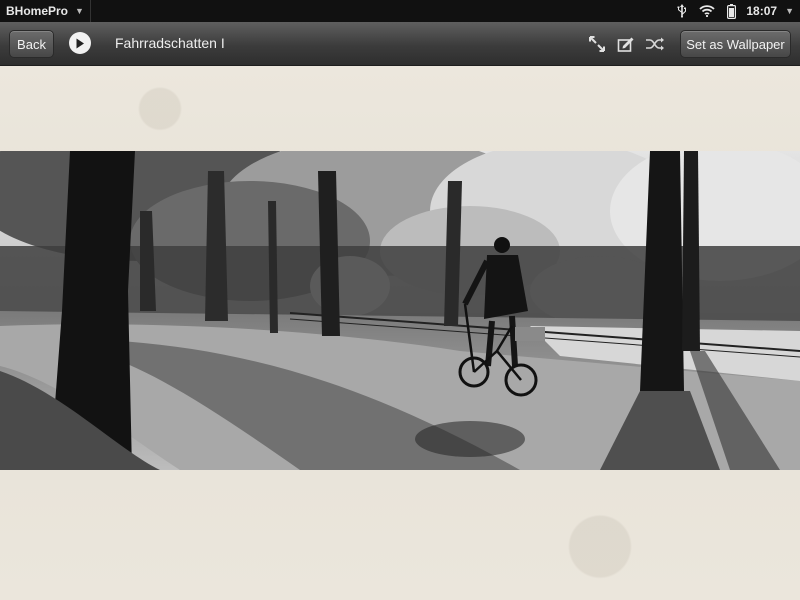 This screenshot has height=600, width=800. Describe the element at coordinates (400, 11) in the screenshot. I see `status-bar: BHomePro ▼ 18:07 ▼` at that location.